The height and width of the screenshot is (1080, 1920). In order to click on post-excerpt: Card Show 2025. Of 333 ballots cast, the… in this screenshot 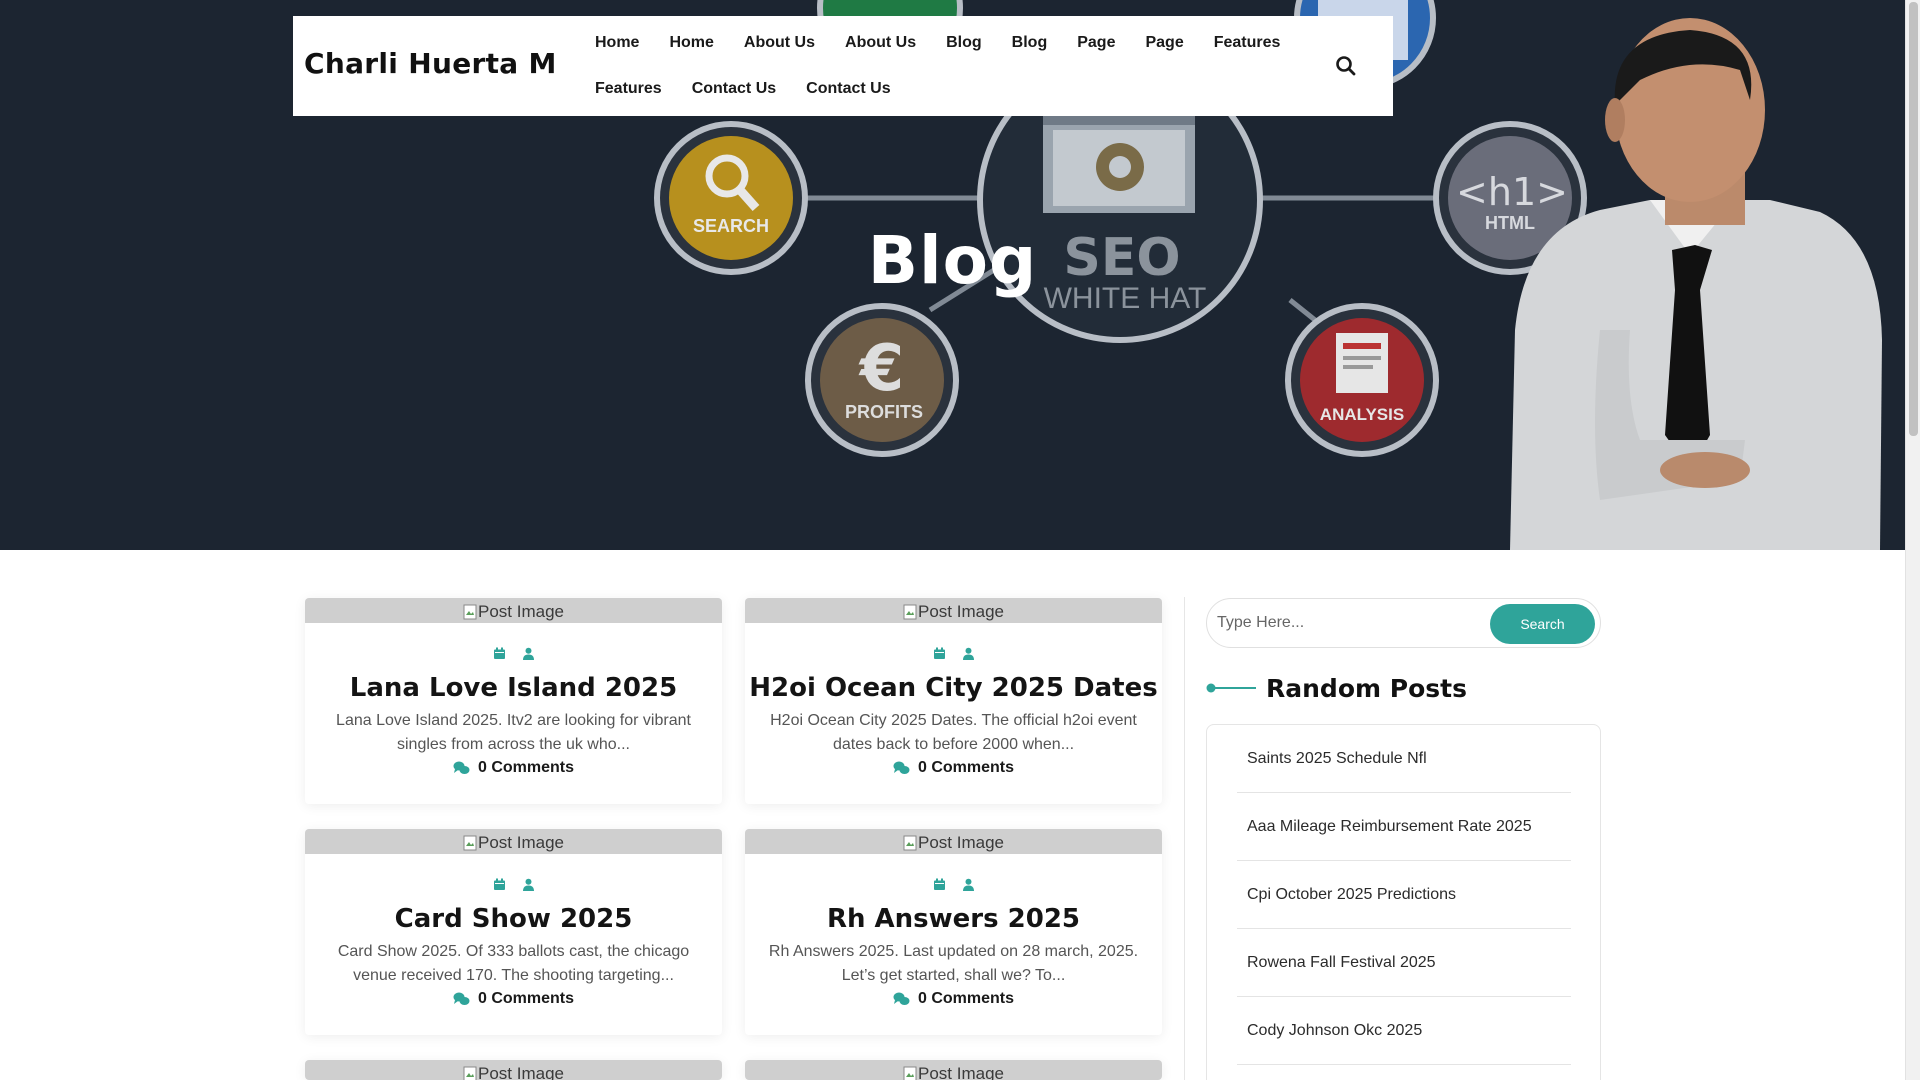, I will do `click(513, 964)`.